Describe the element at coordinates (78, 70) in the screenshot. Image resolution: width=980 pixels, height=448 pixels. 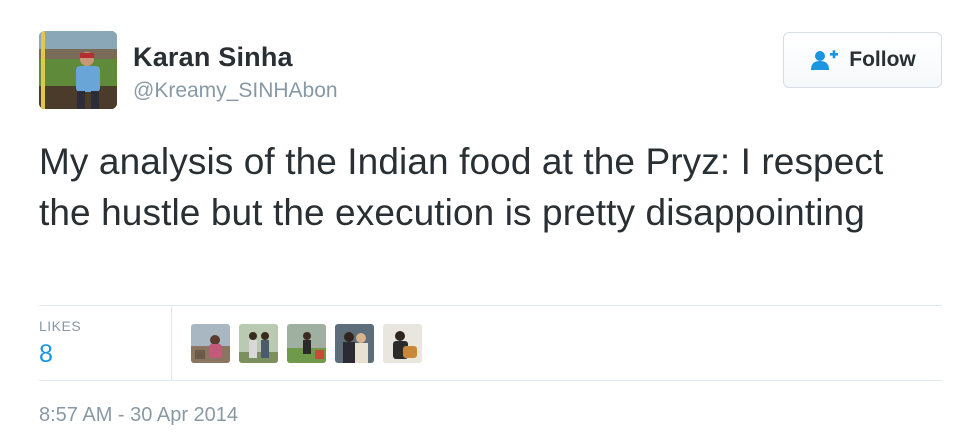
I see `author-avatar` at that location.